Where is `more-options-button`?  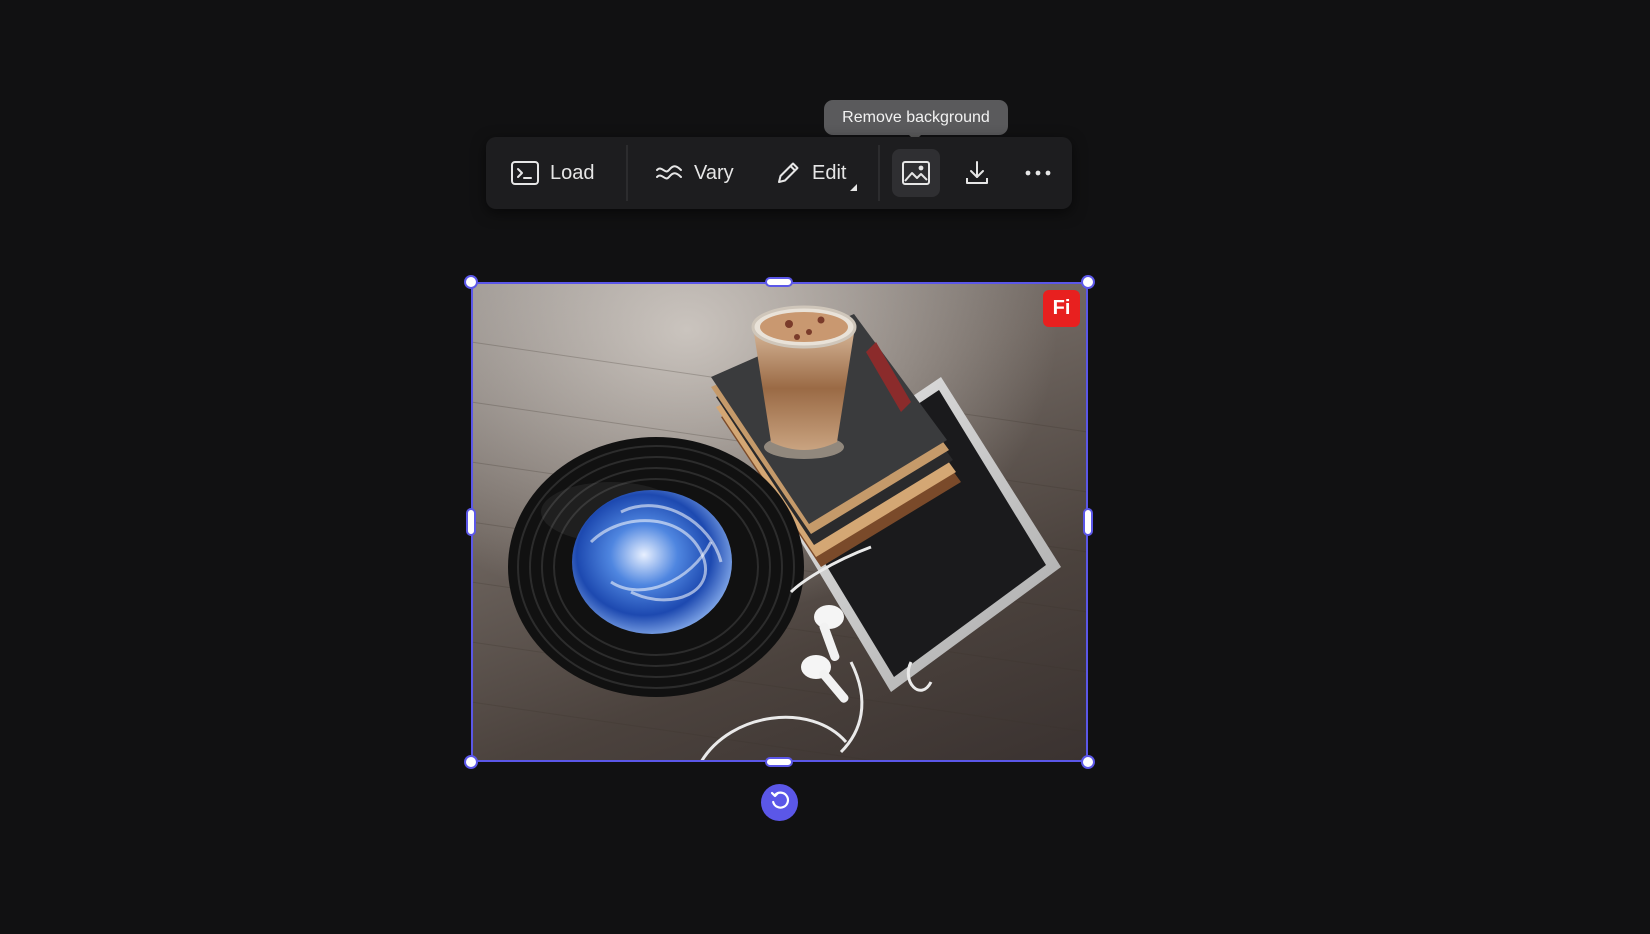
more-options-button is located at coordinates (1038, 173).